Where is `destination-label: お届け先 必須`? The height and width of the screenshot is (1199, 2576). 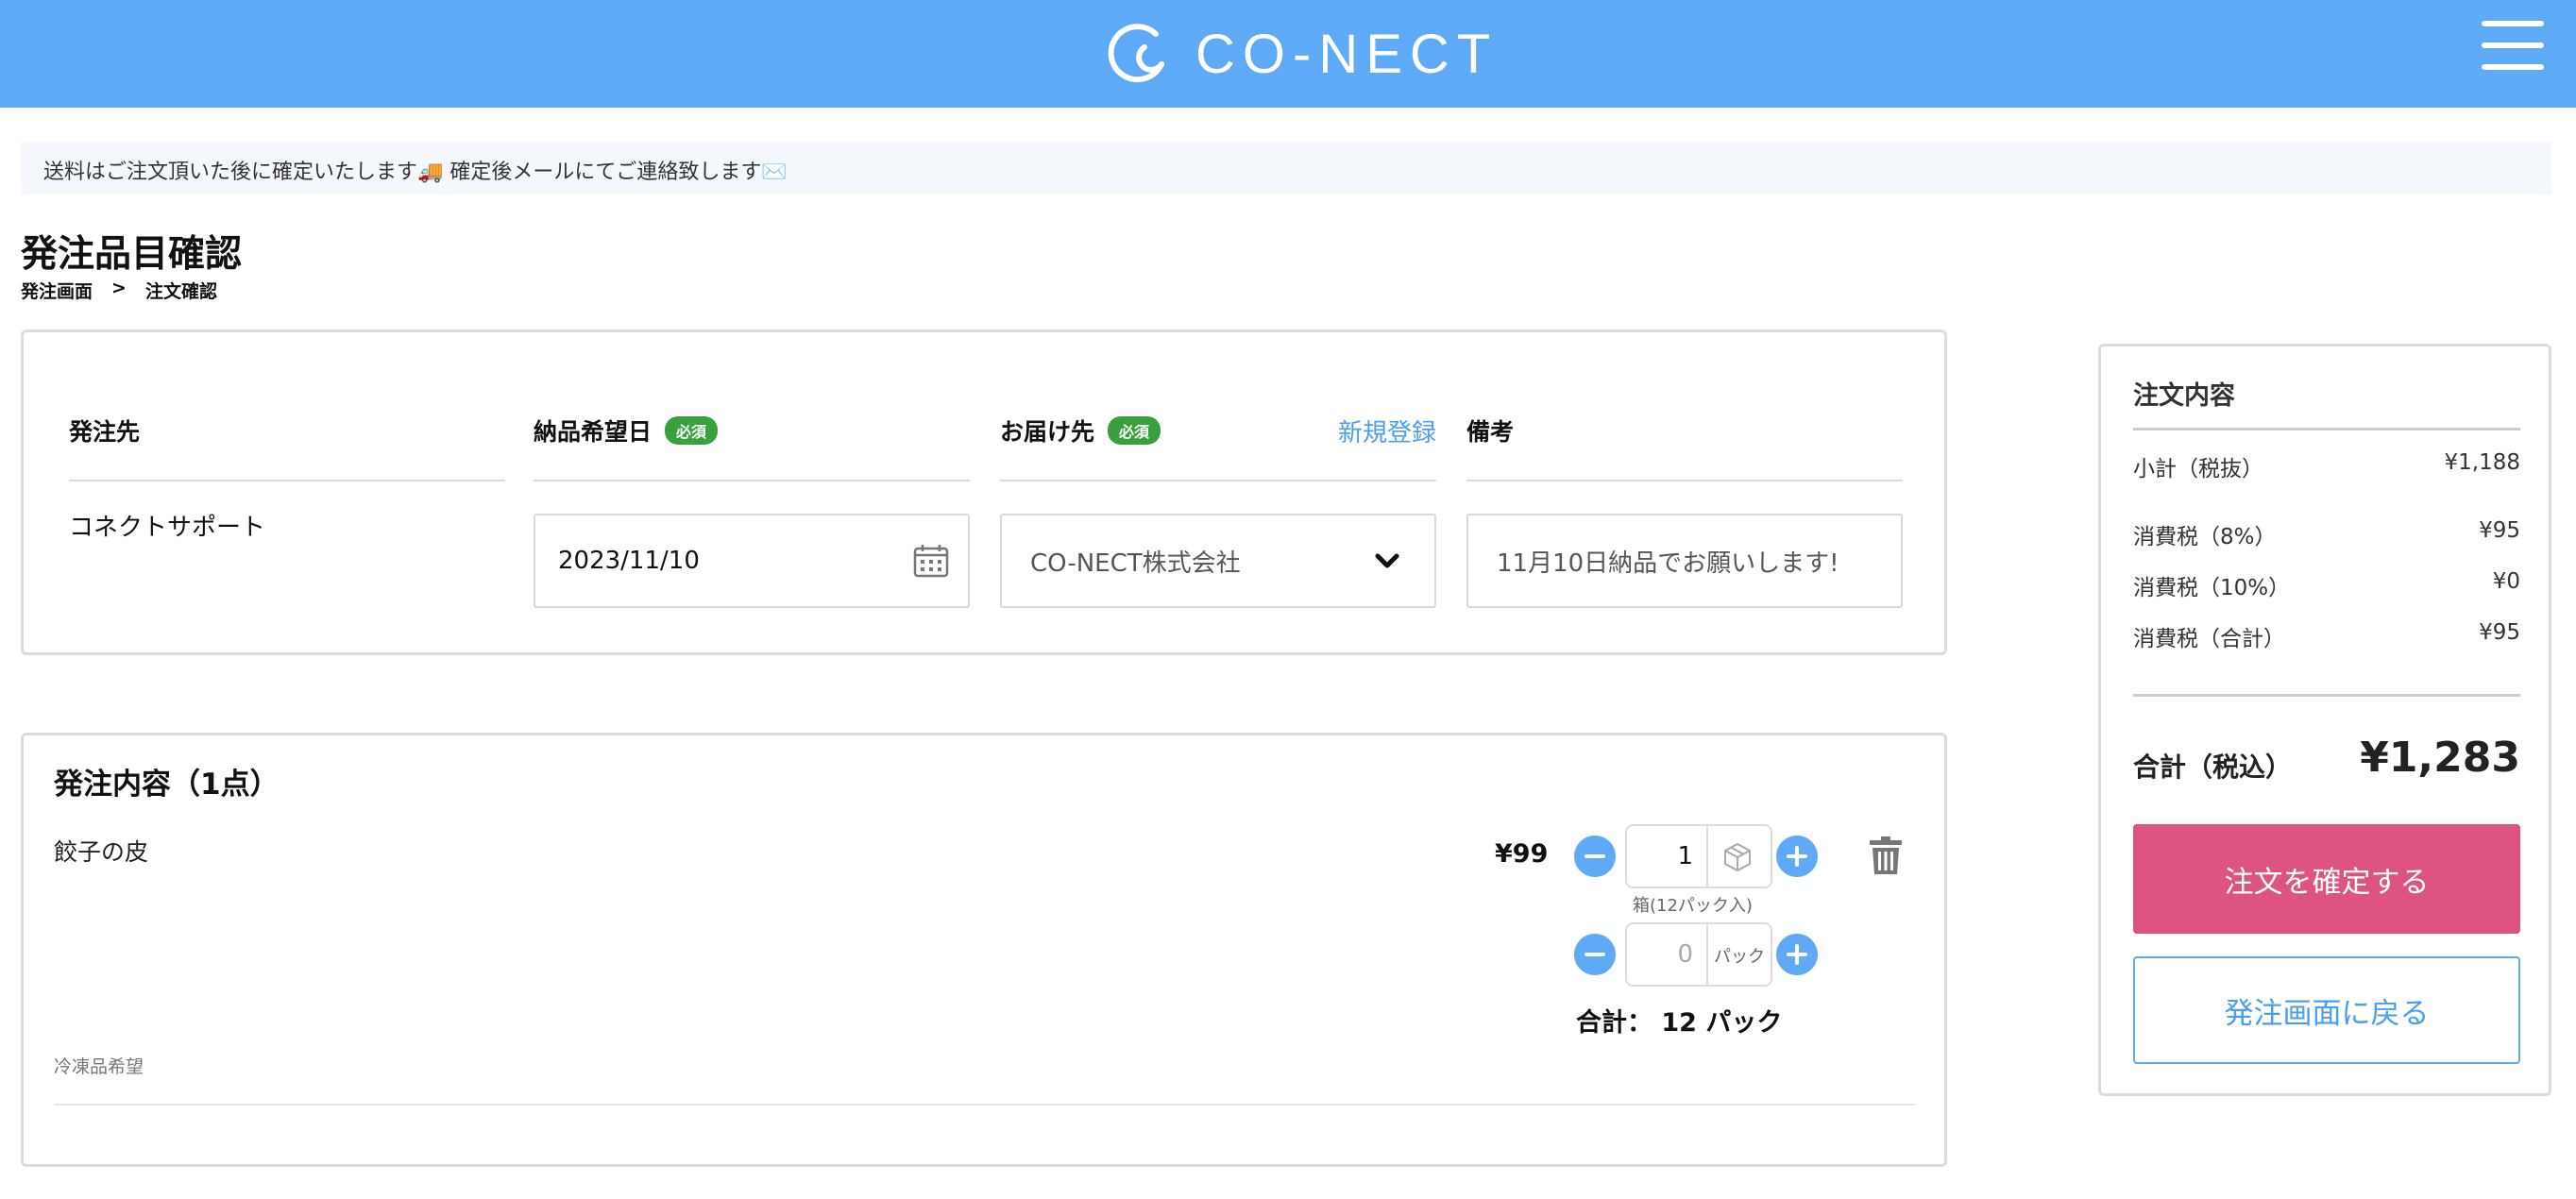
destination-label: お届け先 必須 is located at coordinates (1080, 431).